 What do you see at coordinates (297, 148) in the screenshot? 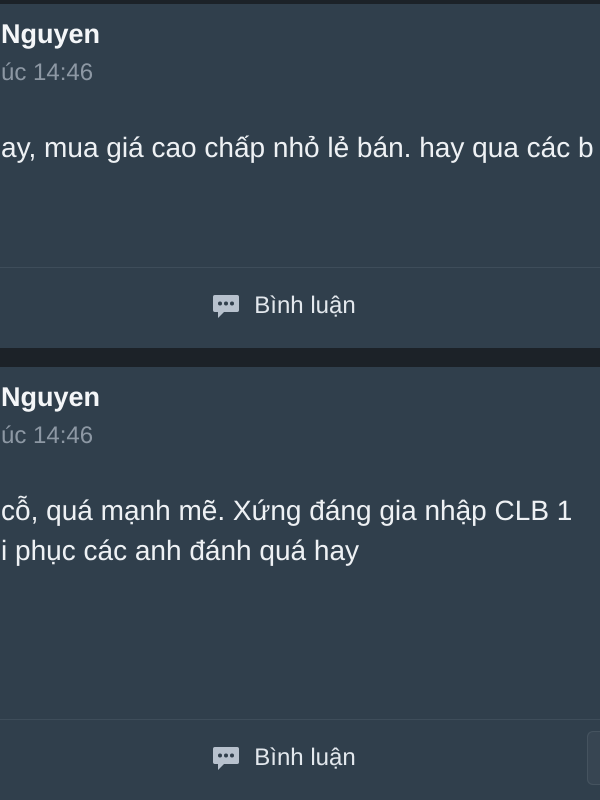
I see `post-text-line: ay, mua giá cao chấp nhỏ lẻ bán. hay qua các b` at bounding box center [297, 148].